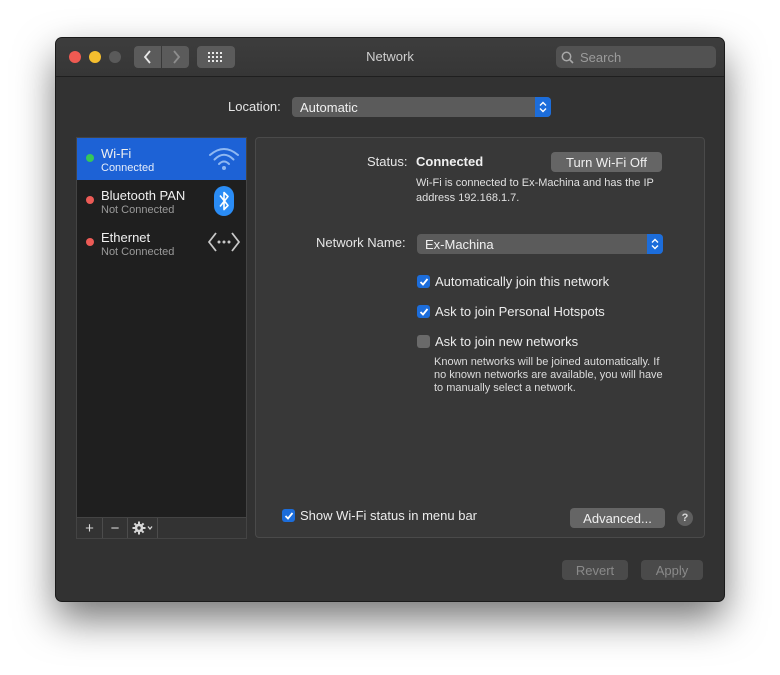 The image size is (780, 675). I want to click on search-input, so click(642, 57).